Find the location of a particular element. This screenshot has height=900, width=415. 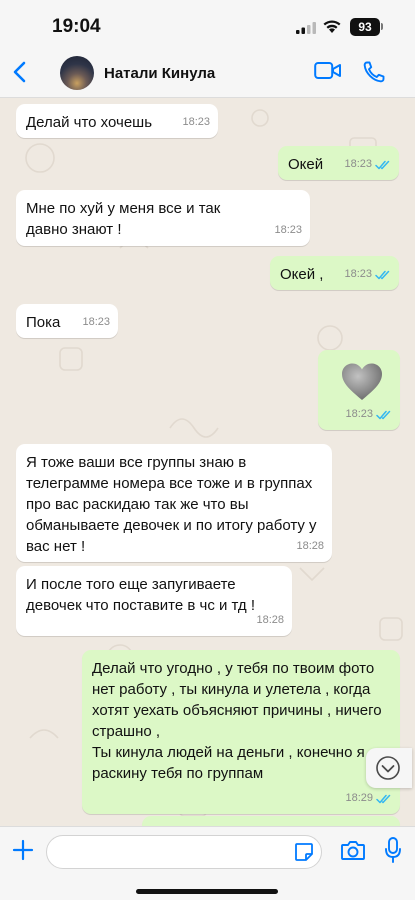

scroll-to-bottom-button is located at coordinates (389, 768).